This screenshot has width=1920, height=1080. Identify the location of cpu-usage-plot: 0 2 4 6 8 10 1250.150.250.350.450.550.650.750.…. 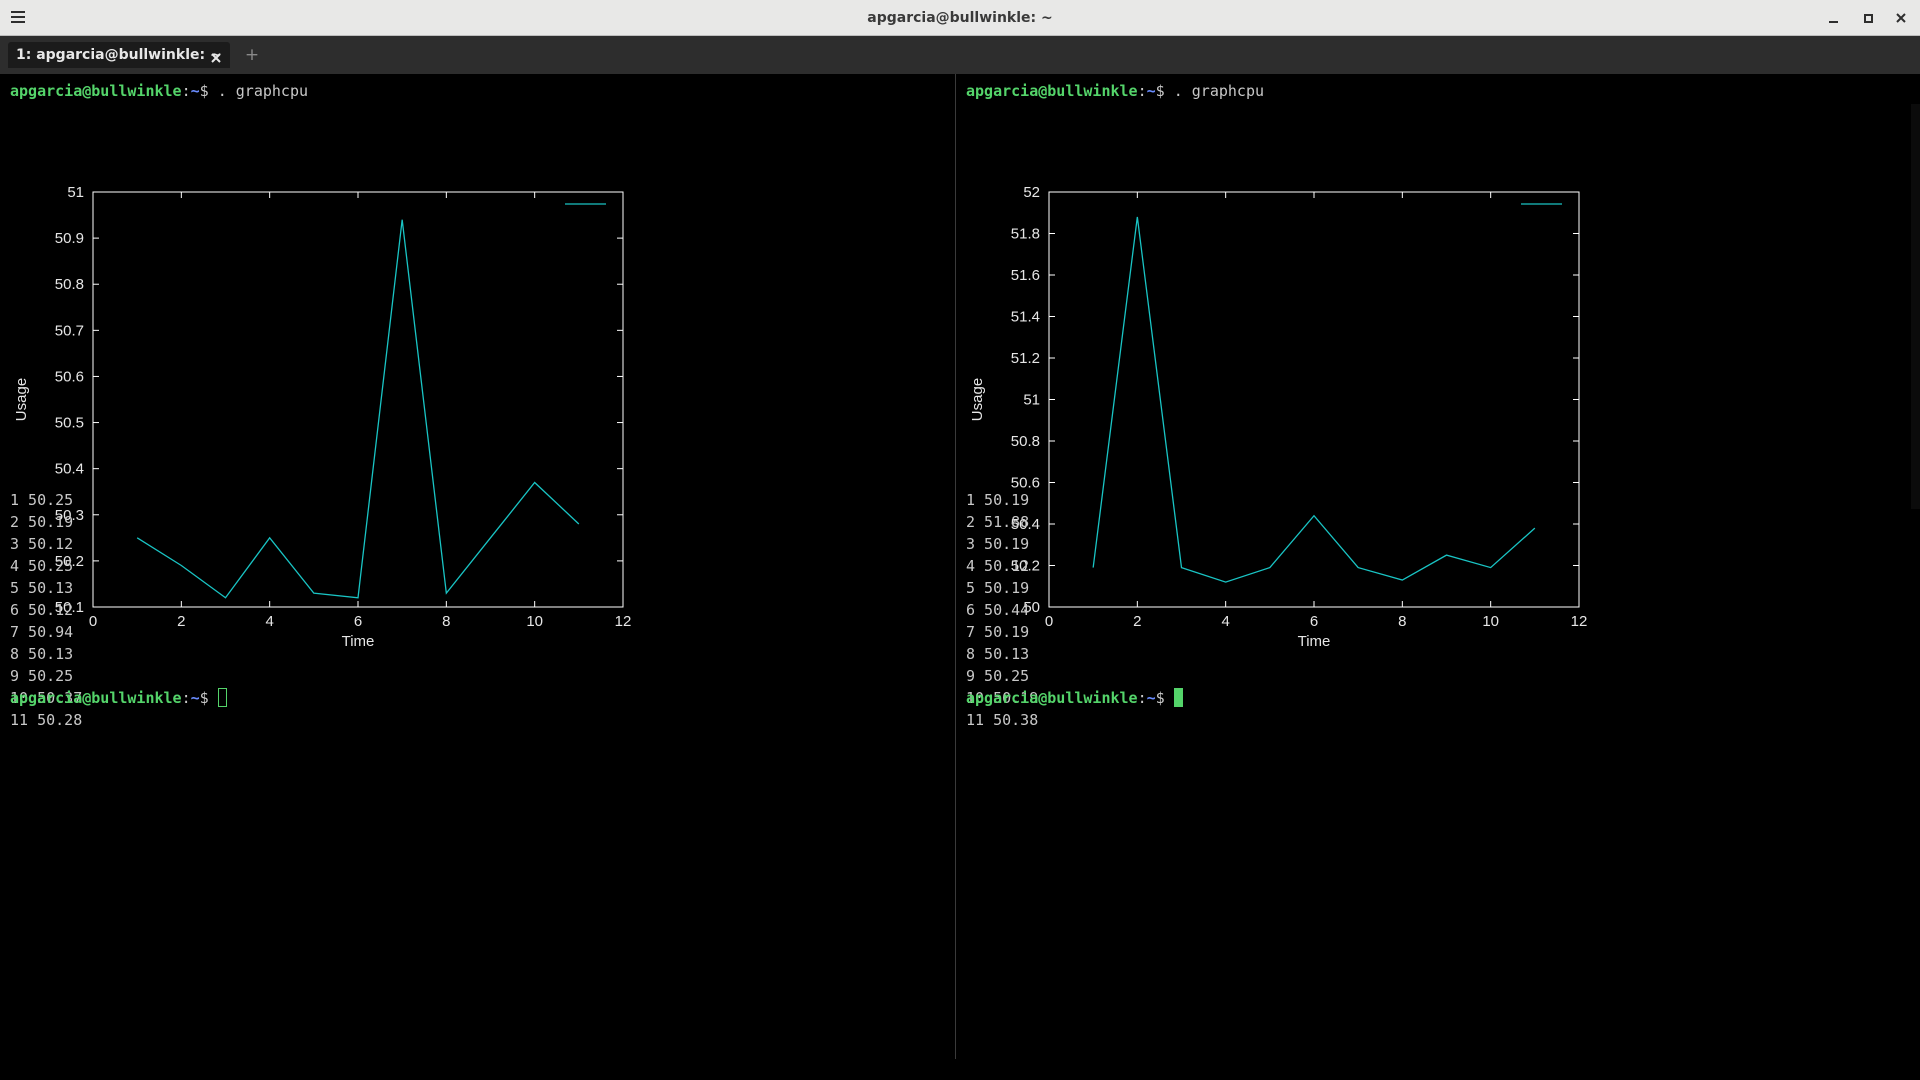
(322, 417).